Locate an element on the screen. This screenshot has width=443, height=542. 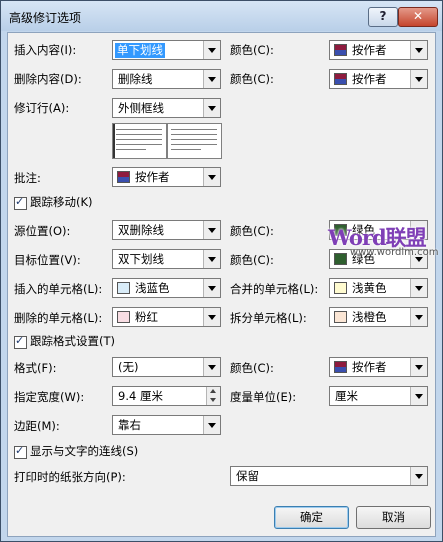
format-label: 格式(F): is located at coordinates (35, 368).